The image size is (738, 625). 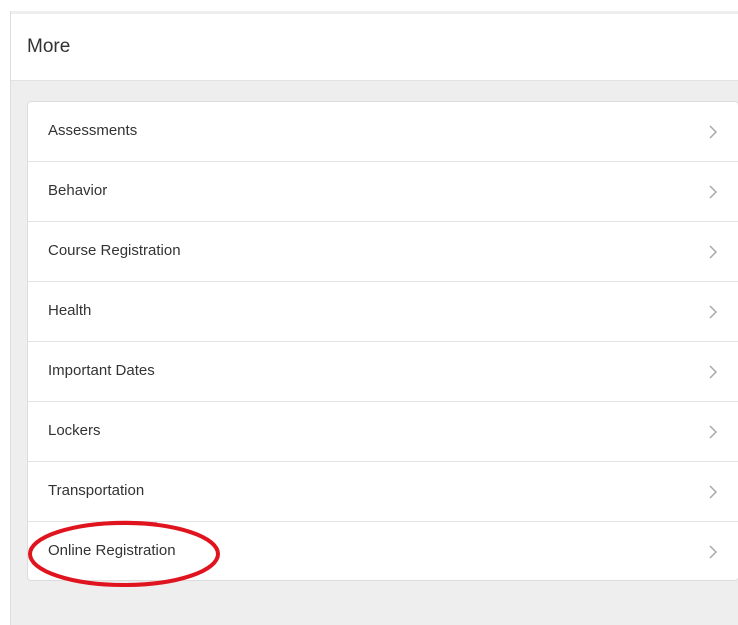 What do you see at coordinates (114, 250) in the screenshot?
I see `menu-item-label: Course Registration` at bounding box center [114, 250].